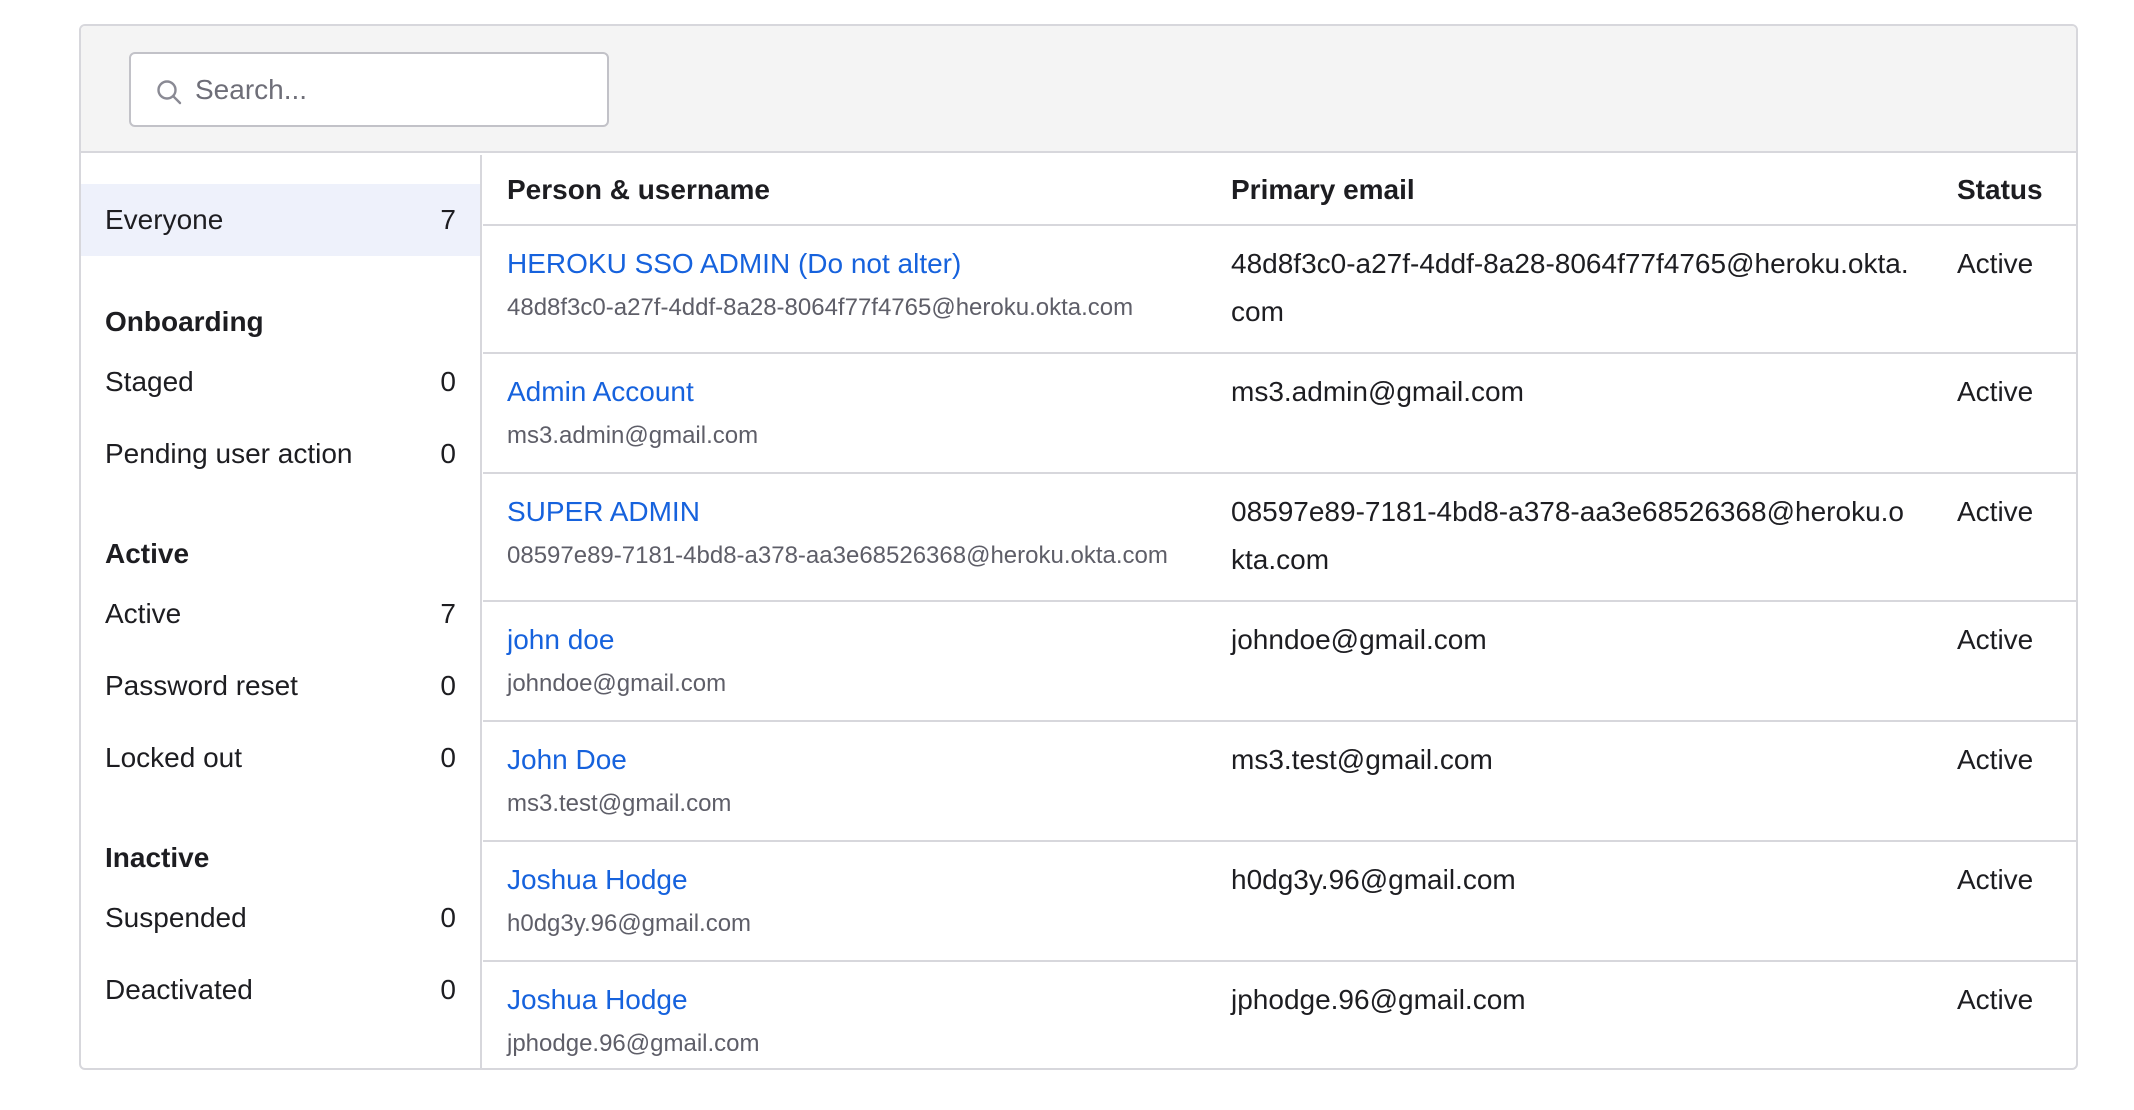 The height and width of the screenshot is (1110, 2134). Describe the element at coordinates (229, 453) in the screenshot. I see `sidebar-item-label: Pending user action` at that location.